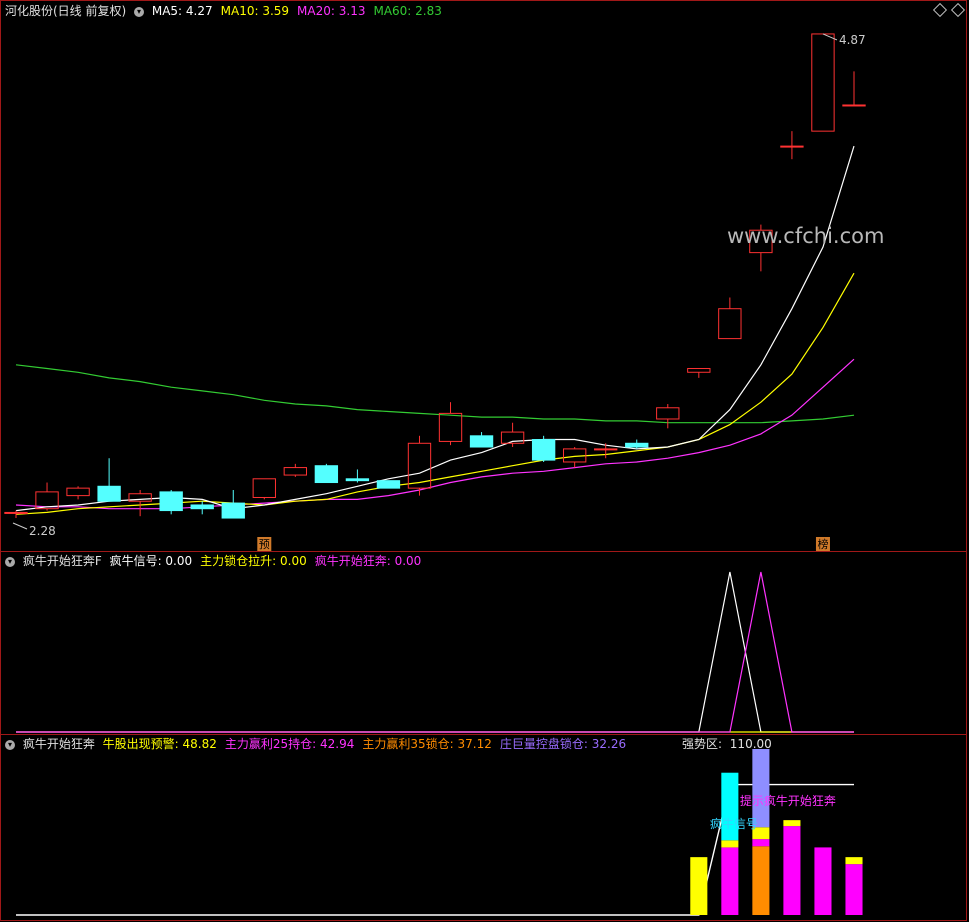 The width and height of the screenshot is (969, 922). I want to click on high-pointer, so click(830, 37).